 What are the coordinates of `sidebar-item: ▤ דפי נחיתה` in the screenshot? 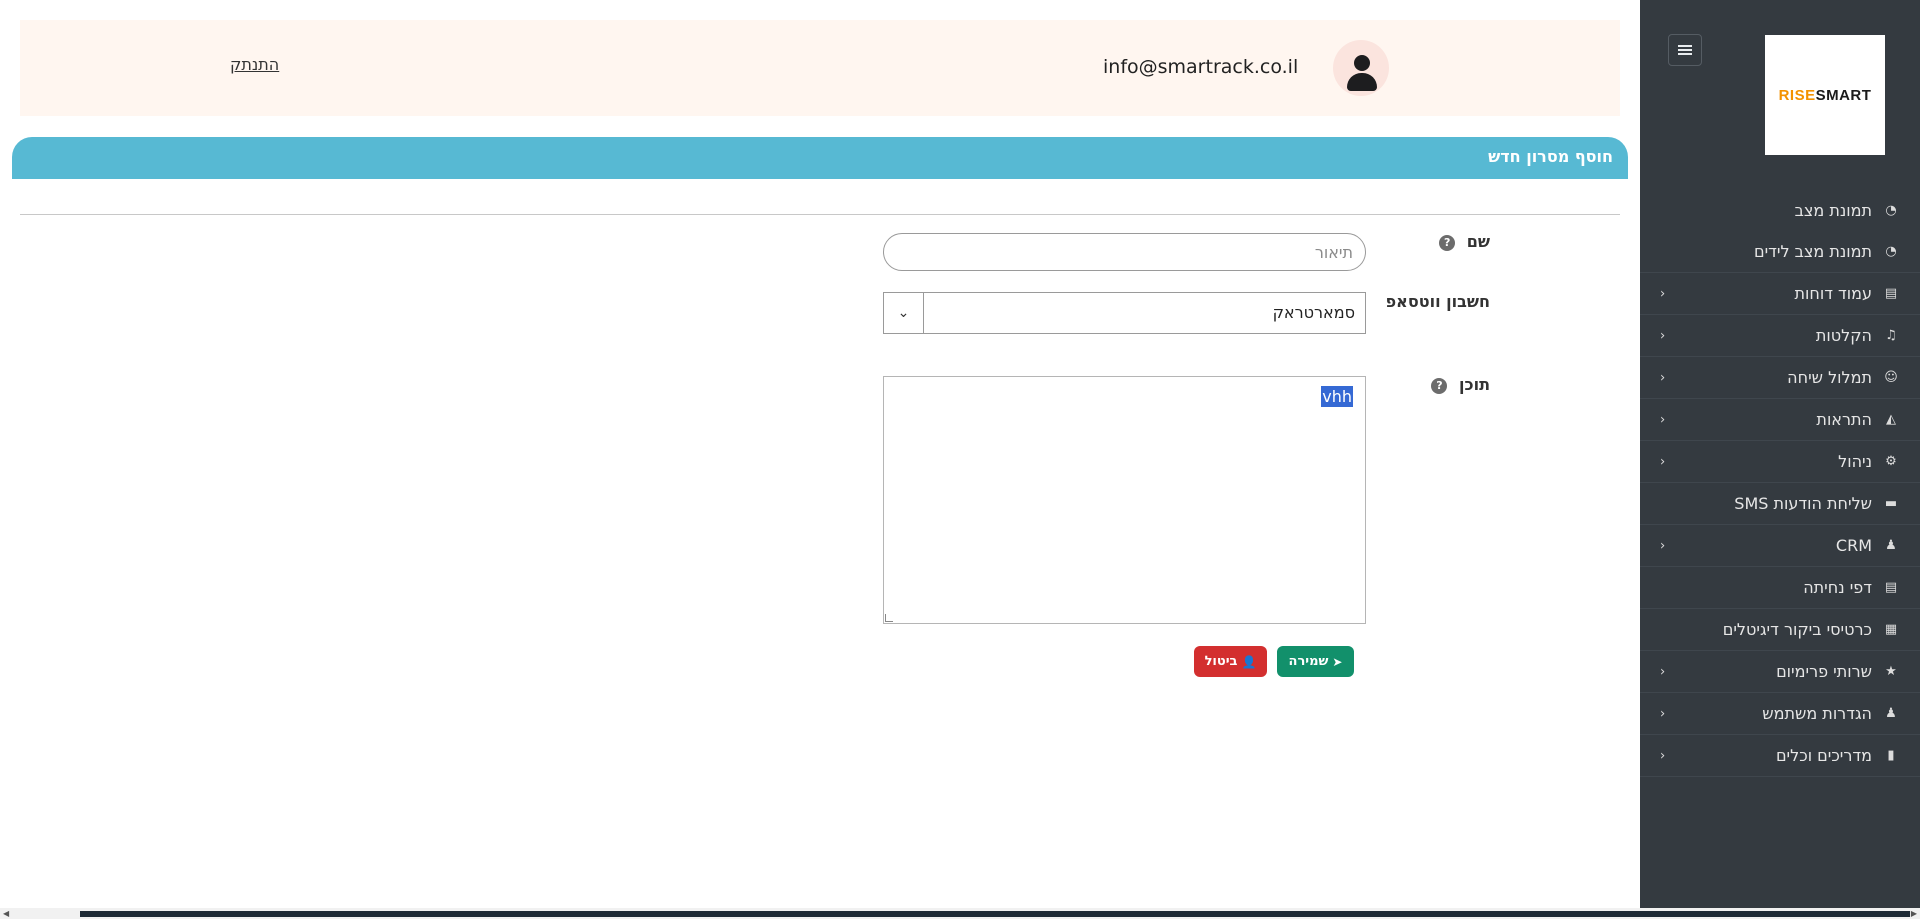 It's located at (1780, 588).